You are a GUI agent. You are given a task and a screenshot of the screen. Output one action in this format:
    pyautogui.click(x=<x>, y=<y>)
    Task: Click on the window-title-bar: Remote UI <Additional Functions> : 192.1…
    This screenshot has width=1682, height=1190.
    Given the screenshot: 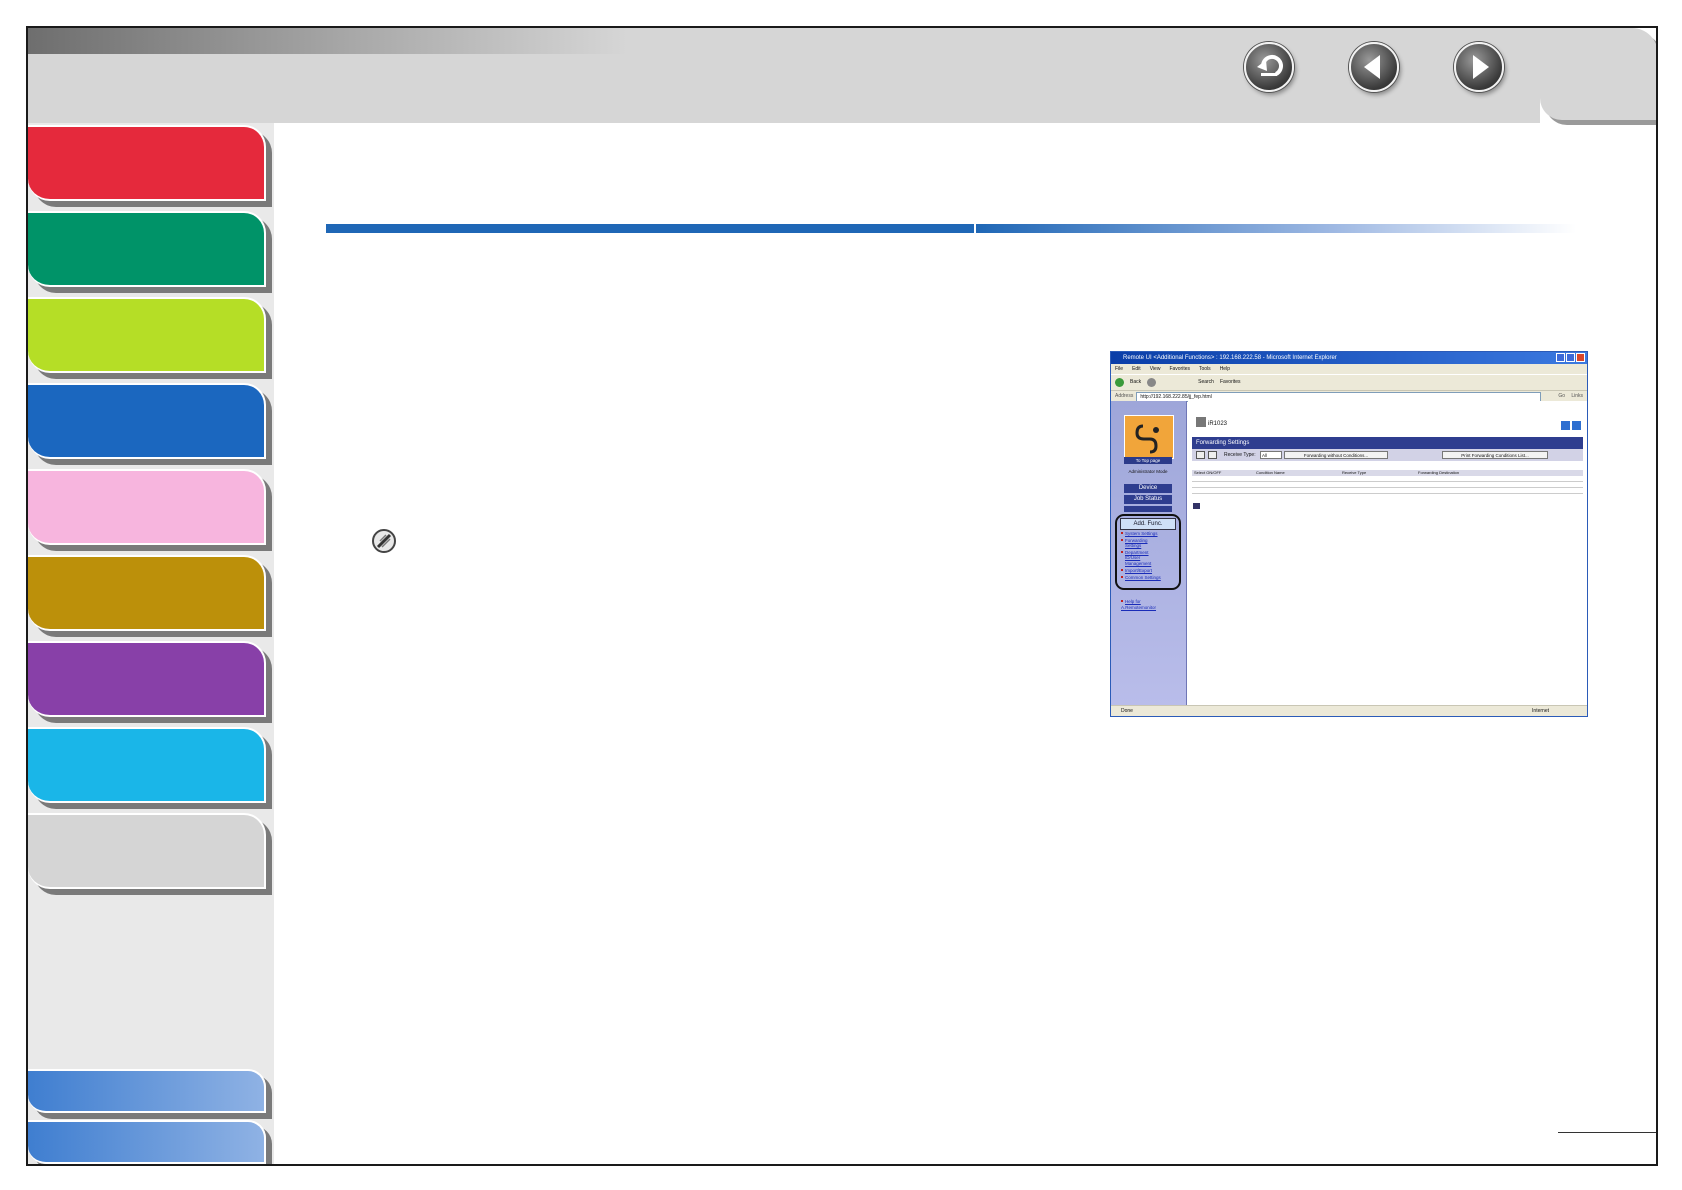 What is the action you would take?
    pyautogui.click(x=1349, y=358)
    